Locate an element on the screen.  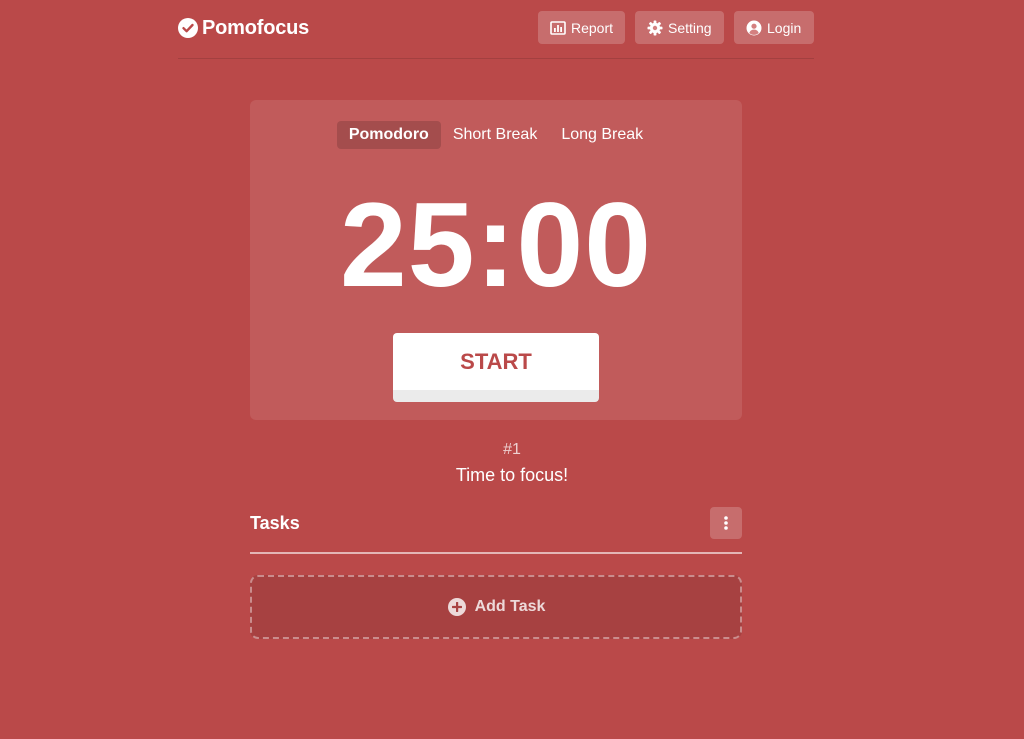
bar-chart-icon is located at coordinates (558, 28).